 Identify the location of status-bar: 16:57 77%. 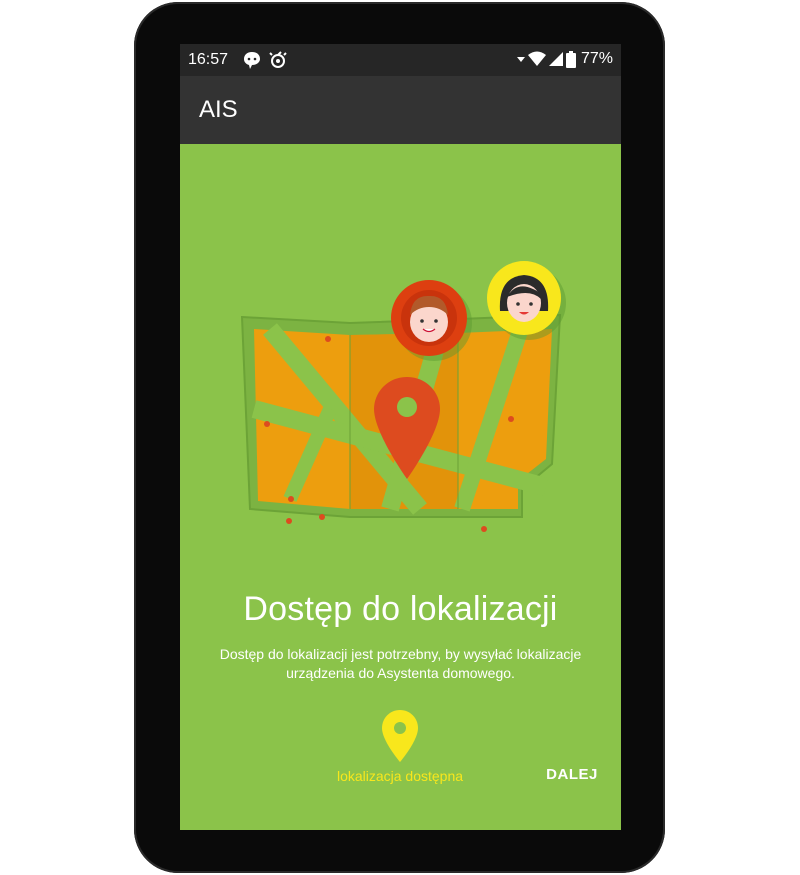
(400, 60).